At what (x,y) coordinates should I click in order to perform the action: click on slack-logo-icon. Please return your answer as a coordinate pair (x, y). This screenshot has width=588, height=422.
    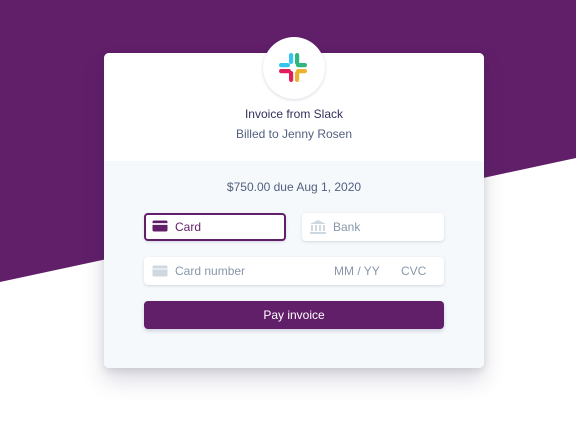
    Looking at the image, I should click on (293, 67).